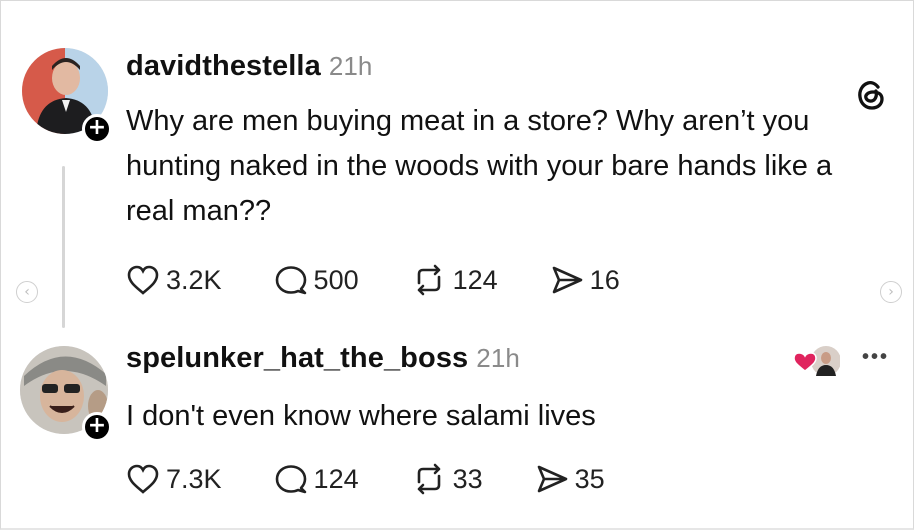  I want to click on thread-line, so click(63, 247).